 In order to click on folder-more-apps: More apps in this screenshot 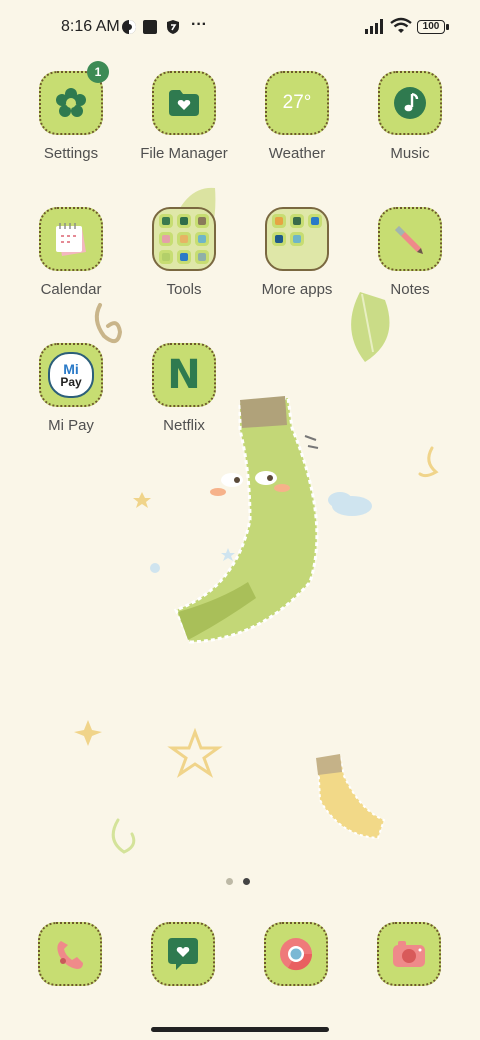, I will do `click(297, 252)`.